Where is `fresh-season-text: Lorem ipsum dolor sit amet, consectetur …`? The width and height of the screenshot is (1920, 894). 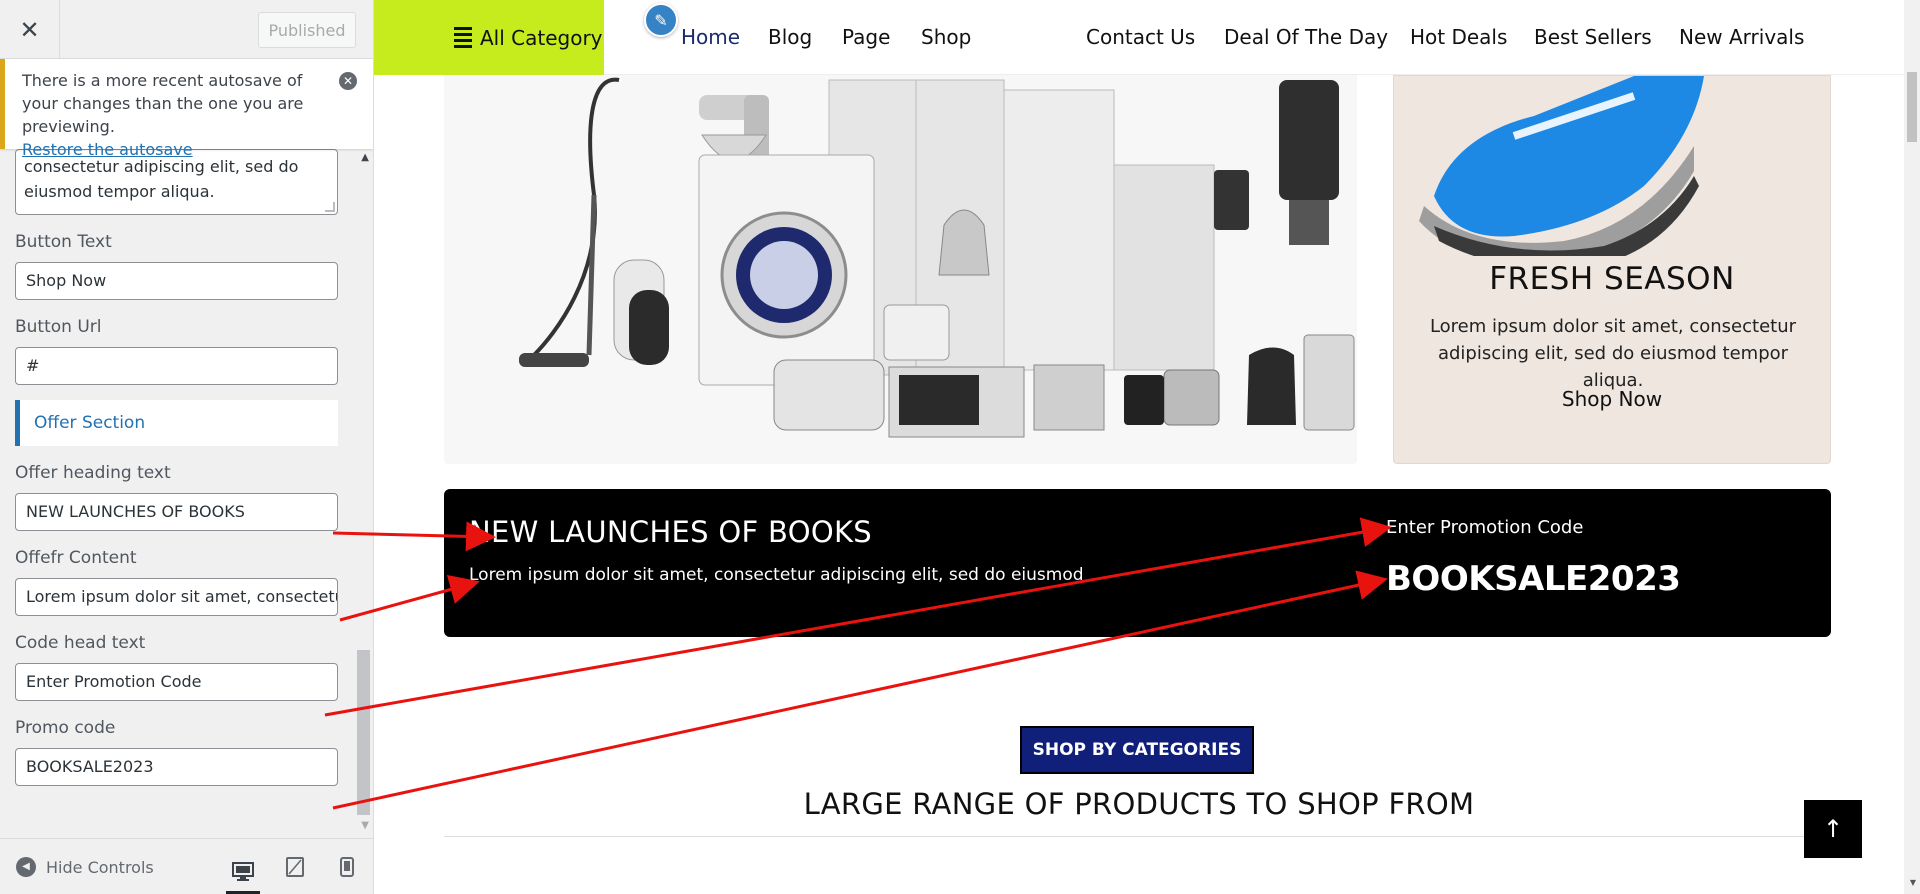 fresh-season-text: Lorem ipsum dolor sit amet, consectetur … is located at coordinates (1613, 353).